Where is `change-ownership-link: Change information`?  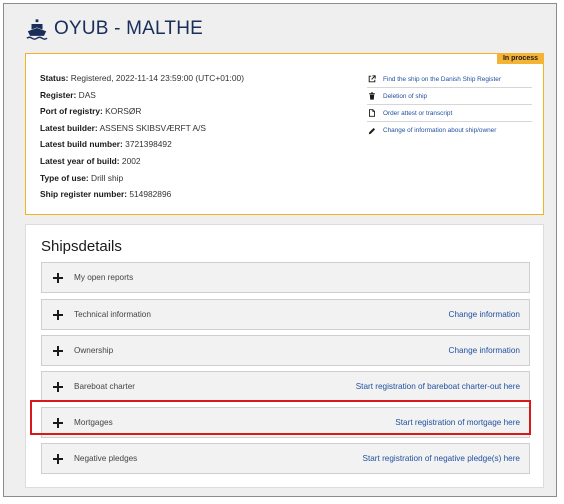 change-ownership-link: Change information is located at coordinates (484, 350).